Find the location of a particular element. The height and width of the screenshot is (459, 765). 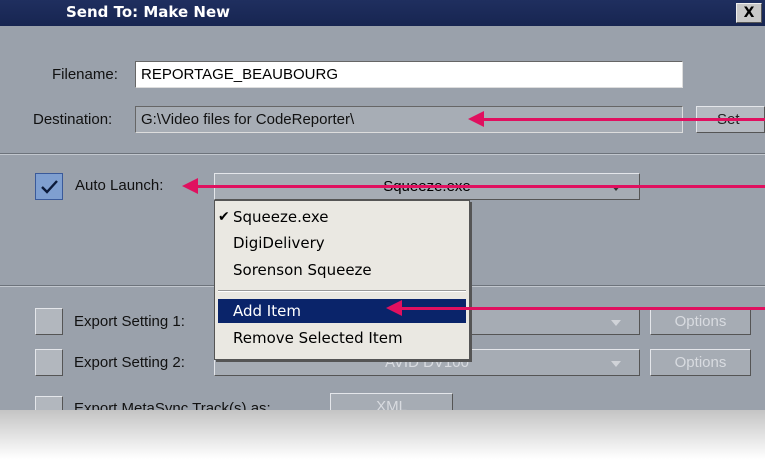

filename-label: Filename: is located at coordinates (85, 74).